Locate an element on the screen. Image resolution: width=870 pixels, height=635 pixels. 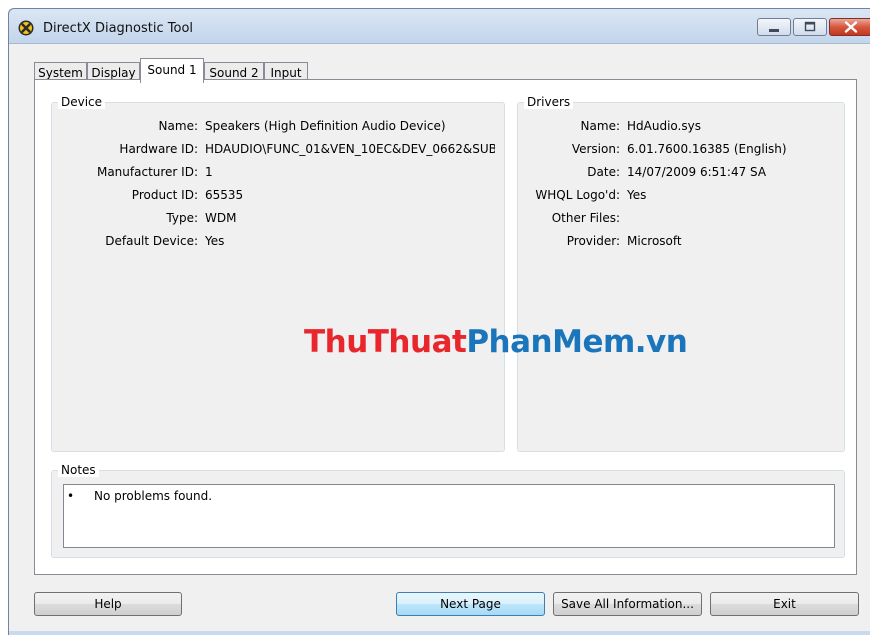
field-value: WDM is located at coordinates (221, 218).